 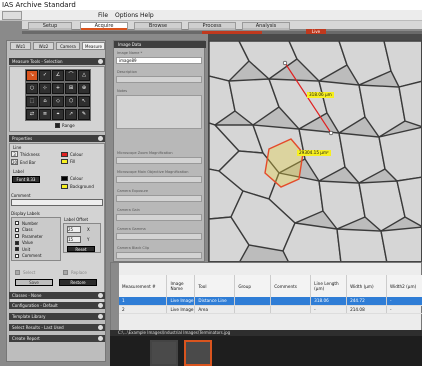 I want to click on display-label-comment-checkbox, so click(x=17, y=255).